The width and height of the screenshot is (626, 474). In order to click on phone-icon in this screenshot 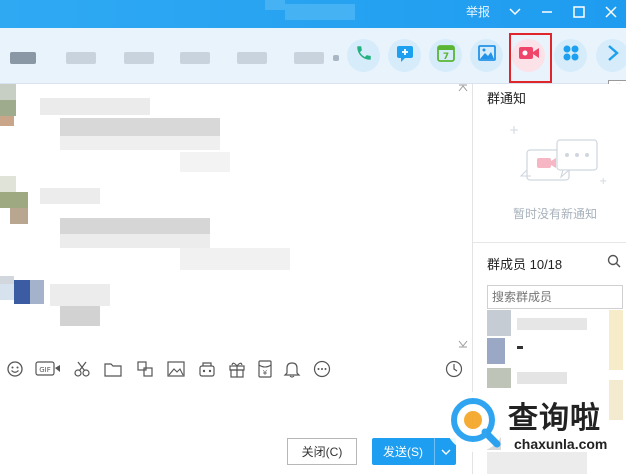, I will do `click(364, 55)`.